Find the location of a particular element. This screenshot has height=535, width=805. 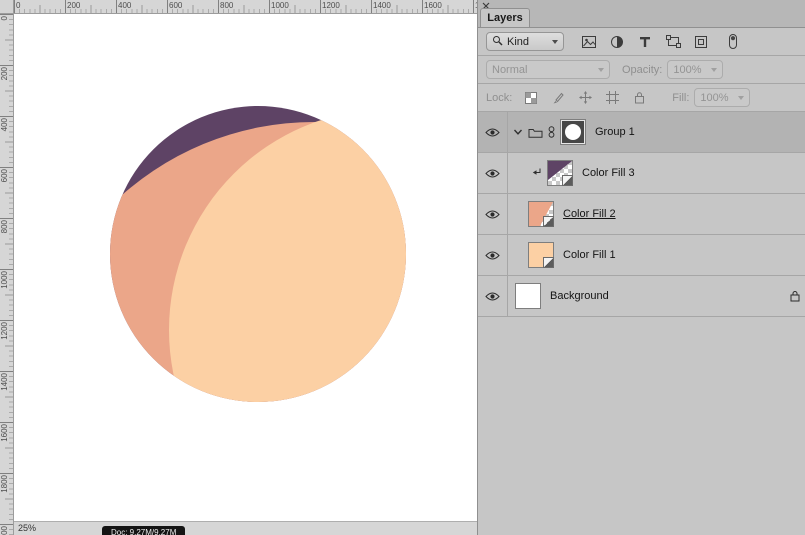

mask-circle is located at coordinates (573, 132).